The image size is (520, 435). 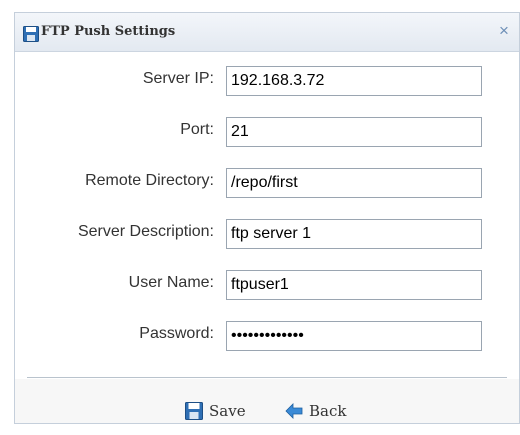 I want to click on port-row: Port:, so click(x=267, y=132).